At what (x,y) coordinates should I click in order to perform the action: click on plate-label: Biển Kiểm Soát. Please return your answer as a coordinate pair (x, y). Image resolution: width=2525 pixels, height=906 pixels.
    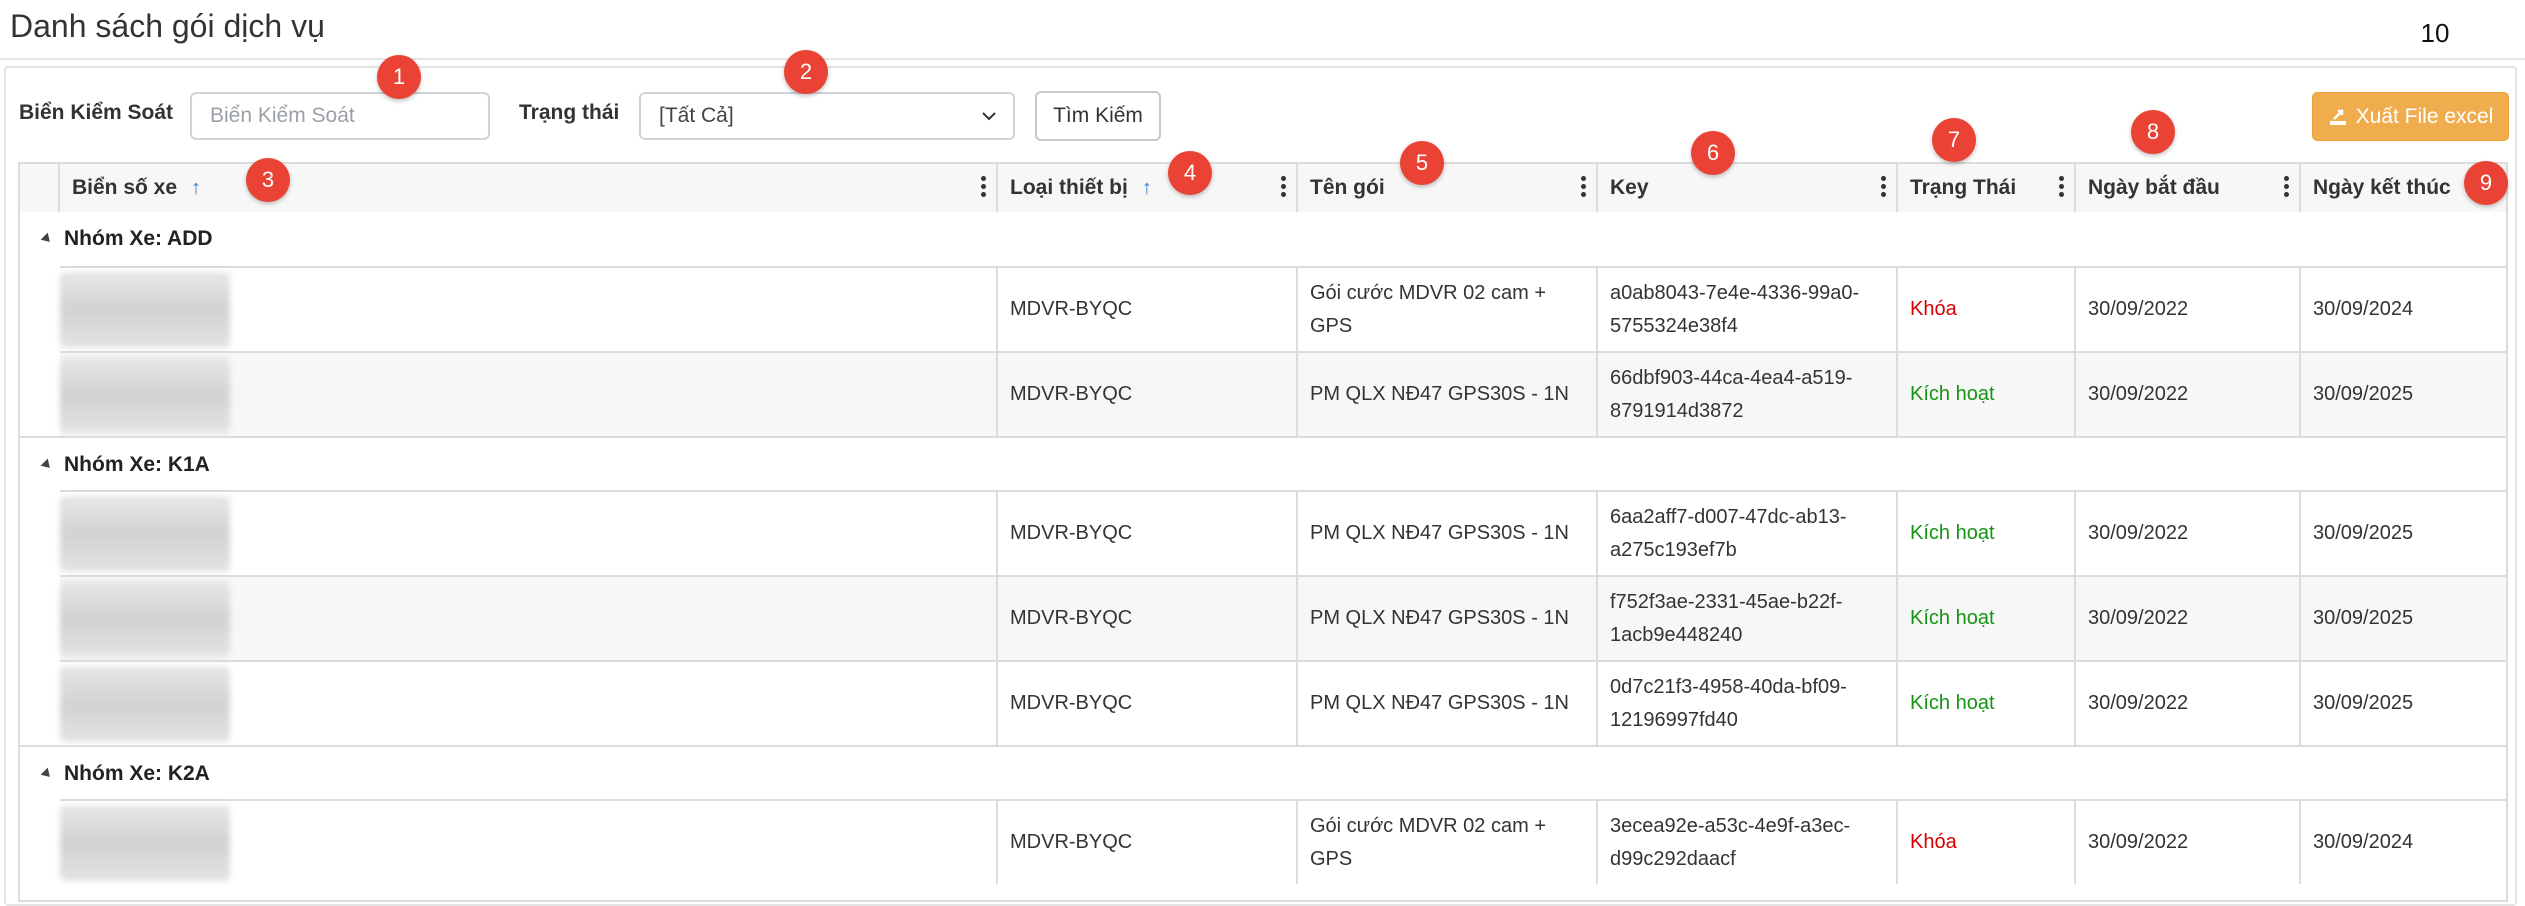
    Looking at the image, I should click on (96, 112).